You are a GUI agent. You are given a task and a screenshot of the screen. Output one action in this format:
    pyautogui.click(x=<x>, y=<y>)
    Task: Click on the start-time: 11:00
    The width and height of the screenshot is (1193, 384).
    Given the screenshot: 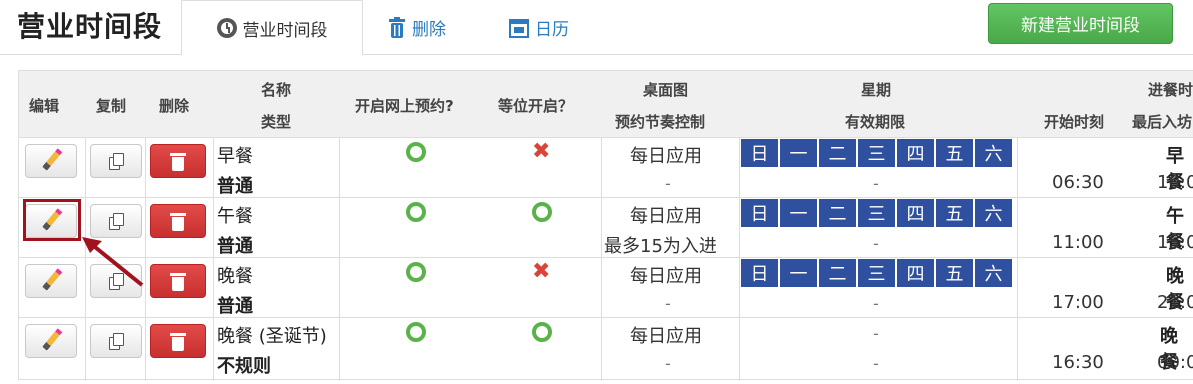 What is the action you would take?
    pyautogui.click(x=1078, y=242)
    